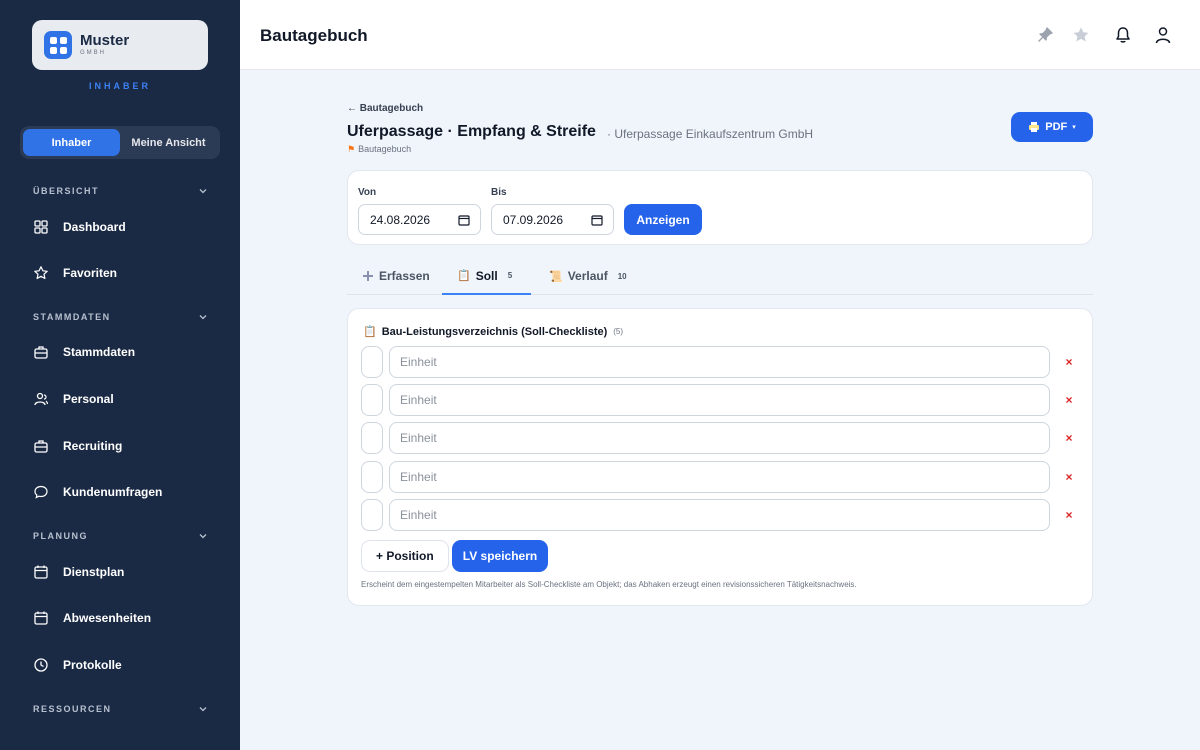  Describe the element at coordinates (93, 446) in the screenshot. I see `sidebar-item-label: Recruiting` at that location.